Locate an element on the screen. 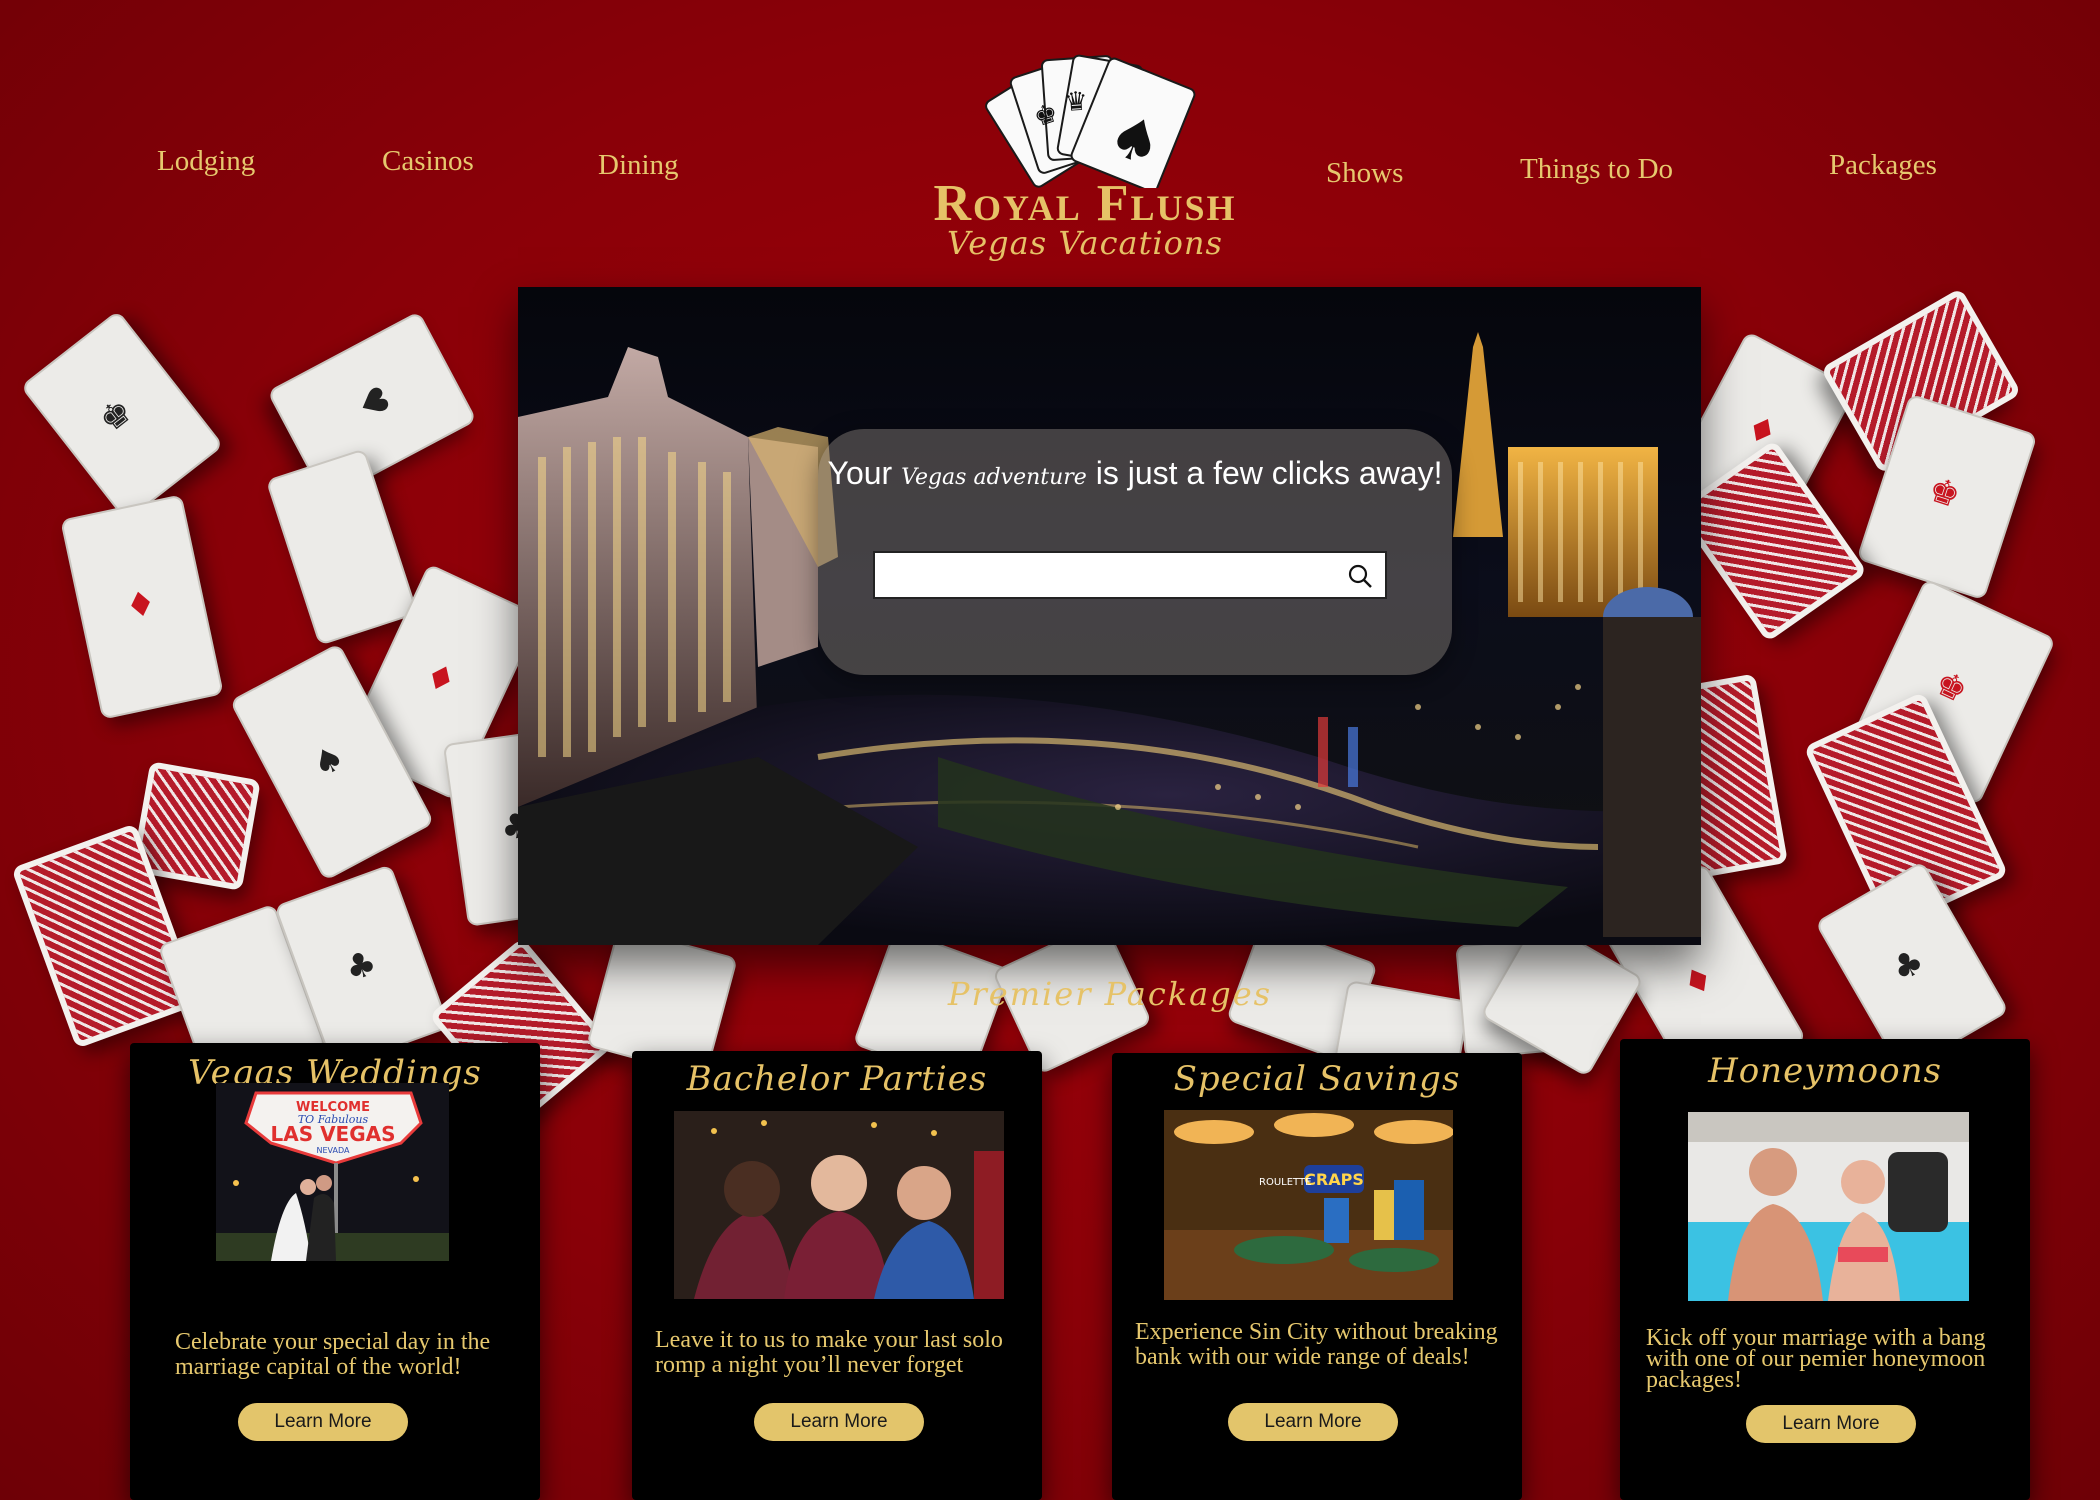 The image size is (2100, 1500). tagline-prefix: Your is located at coordinates (860, 473).